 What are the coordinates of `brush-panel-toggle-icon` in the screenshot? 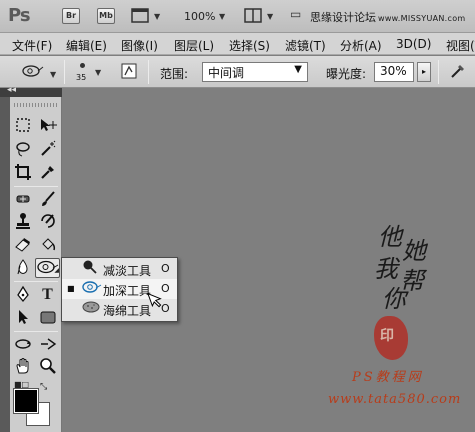 It's located at (128, 72).